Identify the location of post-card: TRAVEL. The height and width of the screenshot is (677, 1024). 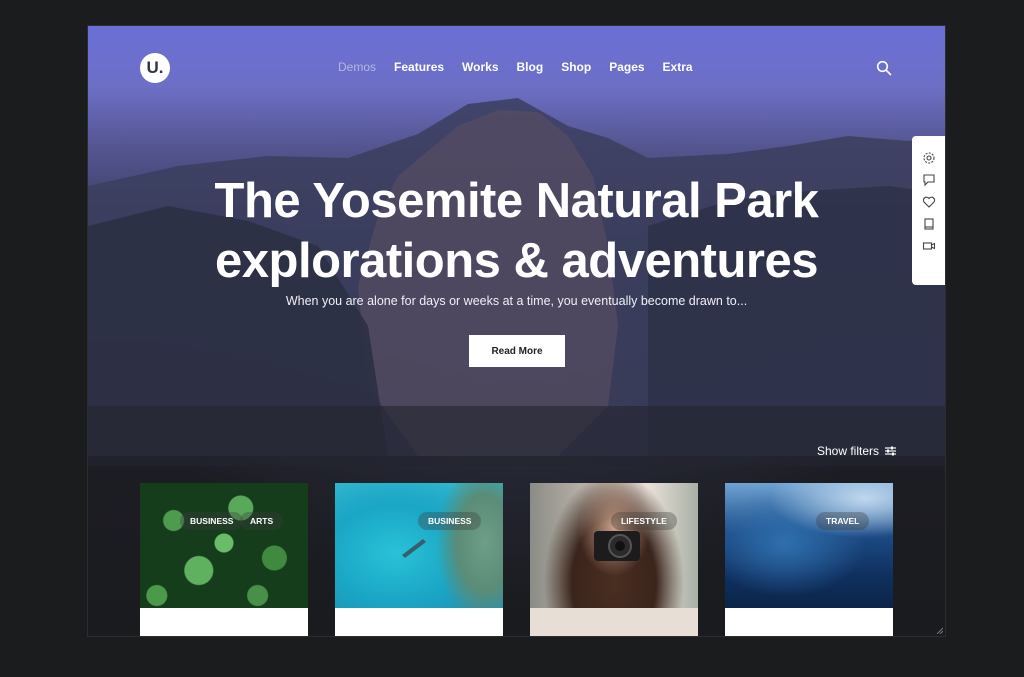
(809, 559).